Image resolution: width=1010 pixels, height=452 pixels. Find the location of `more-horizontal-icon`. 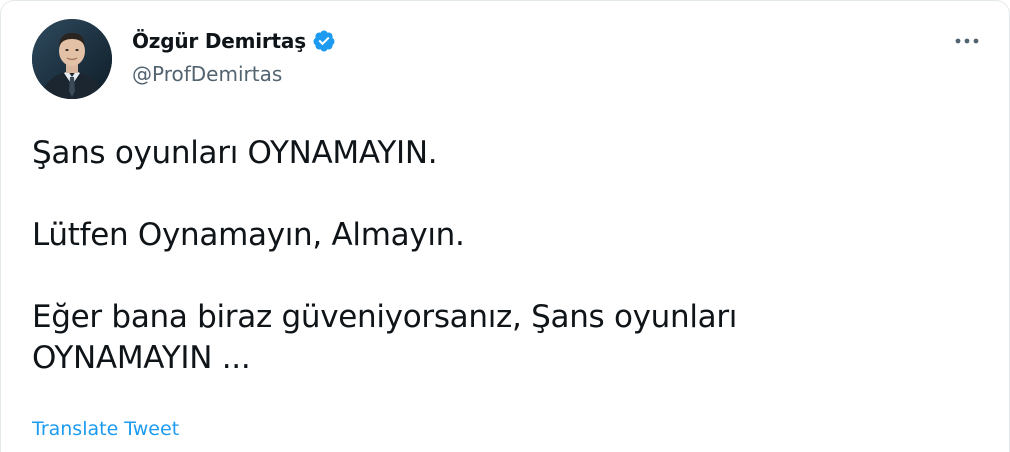

more-horizontal-icon is located at coordinates (967, 41).